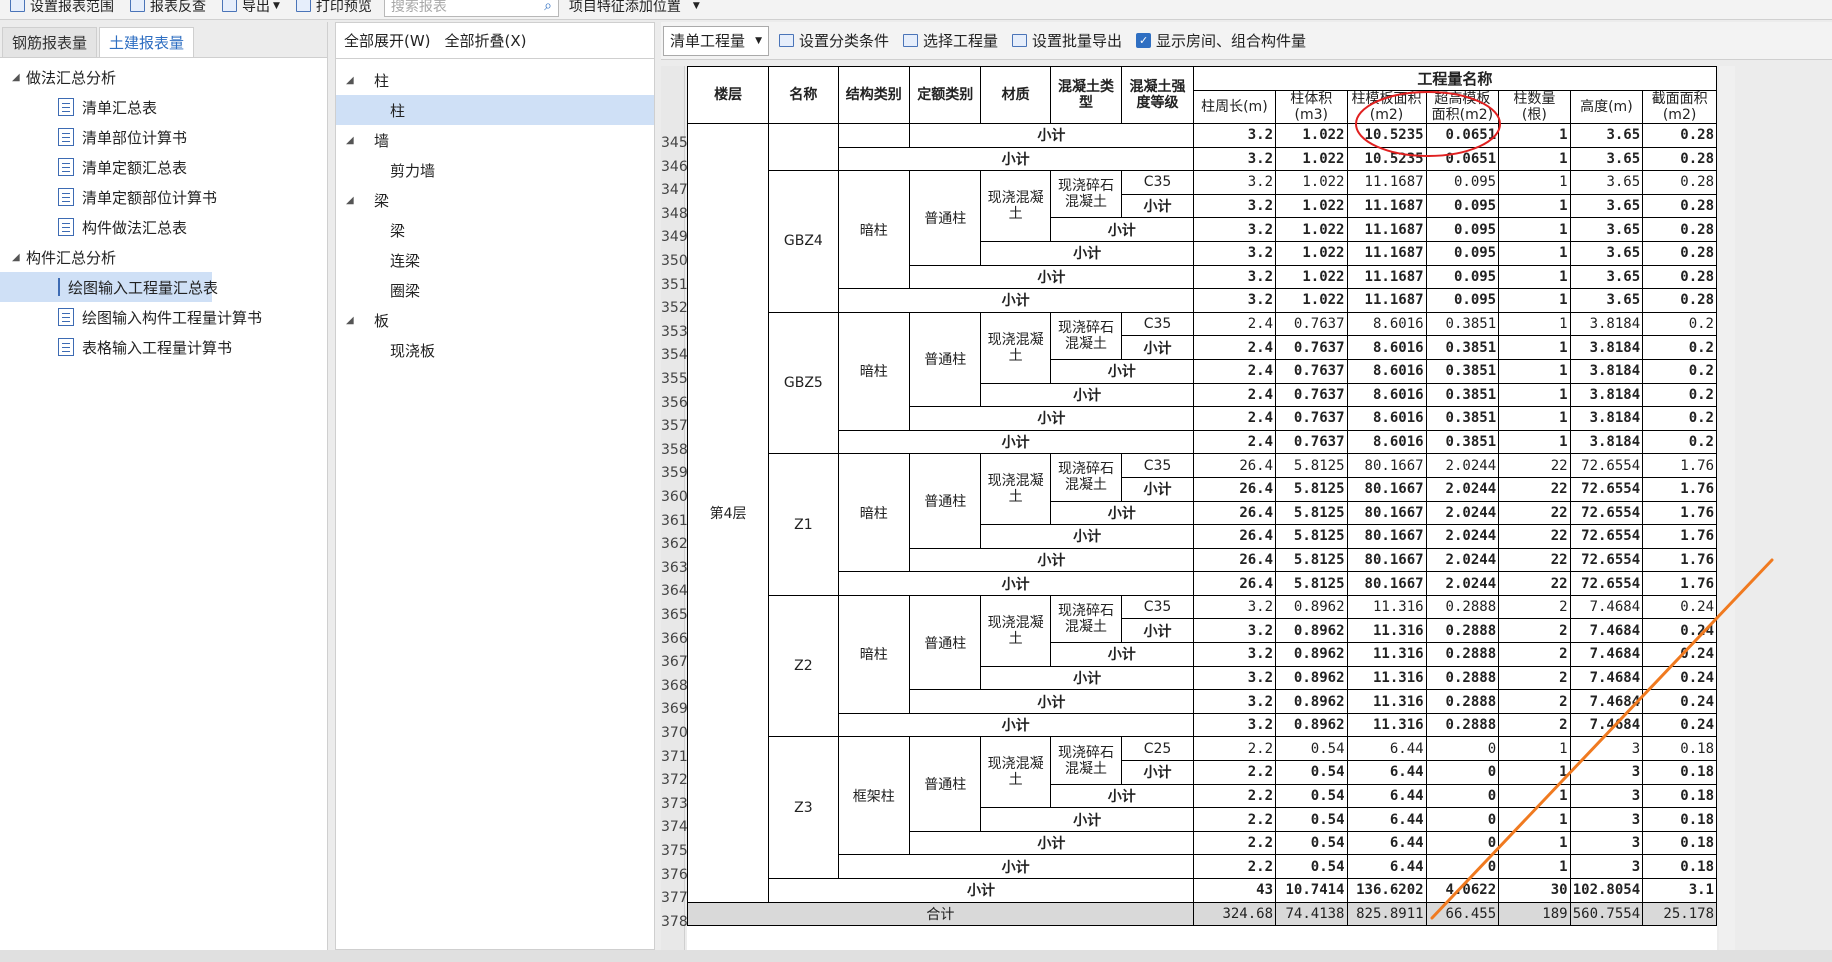  Describe the element at coordinates (251, 8) in the screenshot. I see `export-button: 导出 ▼` at that location.